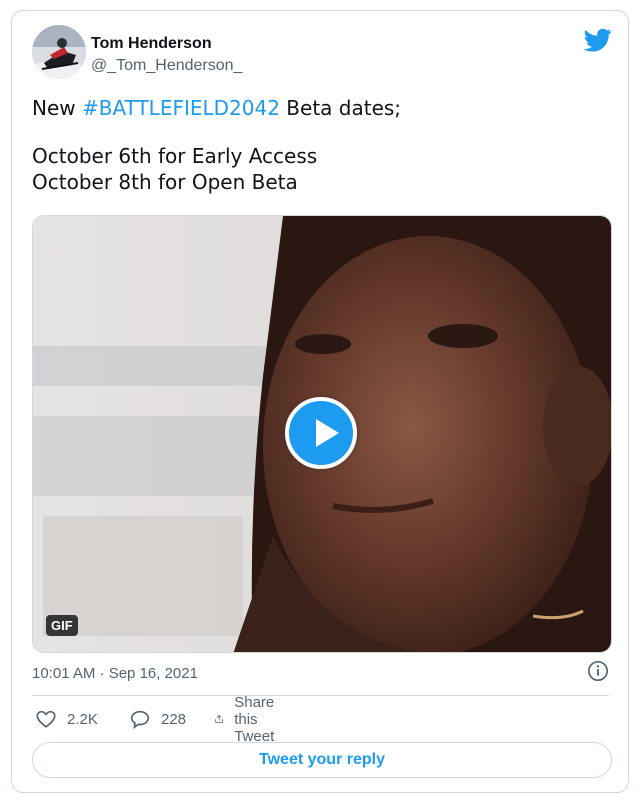  I want to click on play-button, so click(321, 433).